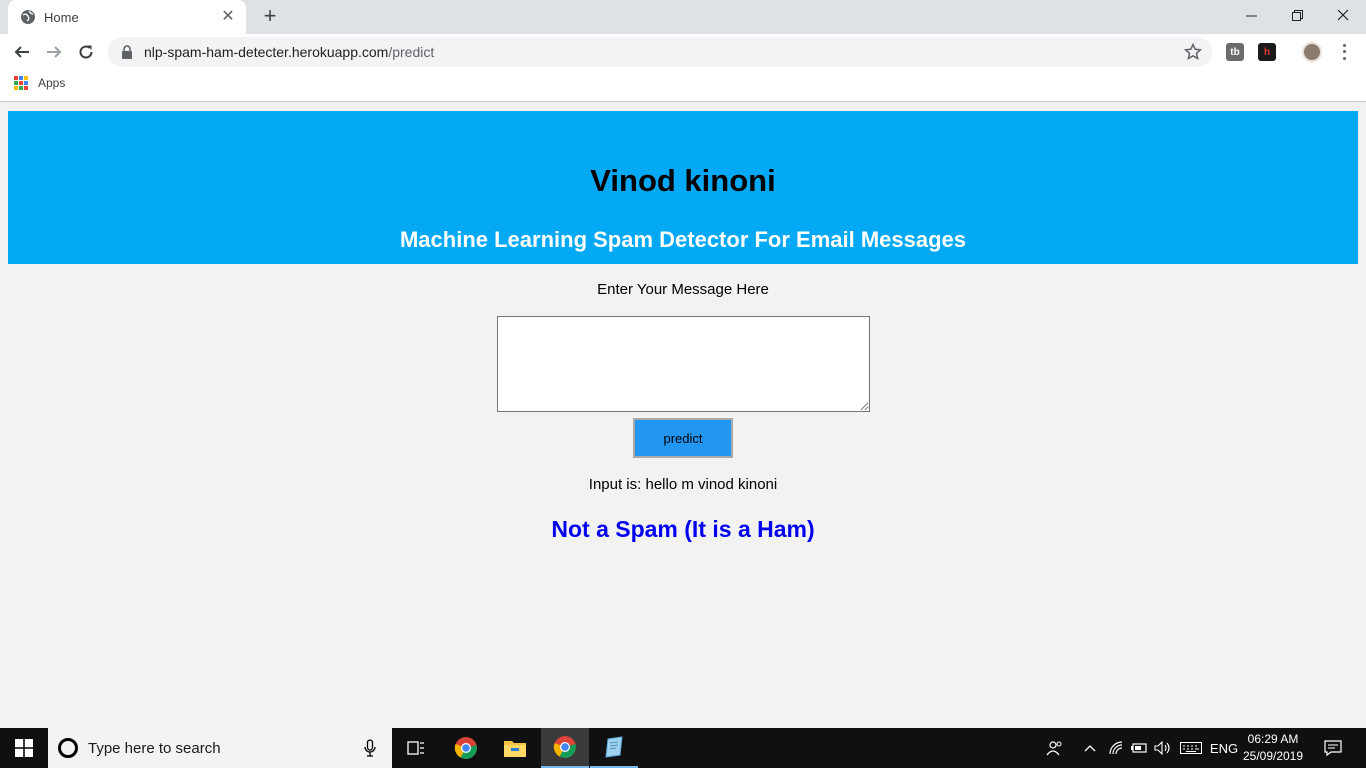  Describe the element at coordinates (21, 83) in the screenshot. I see `apps-grid-icon` at that location.